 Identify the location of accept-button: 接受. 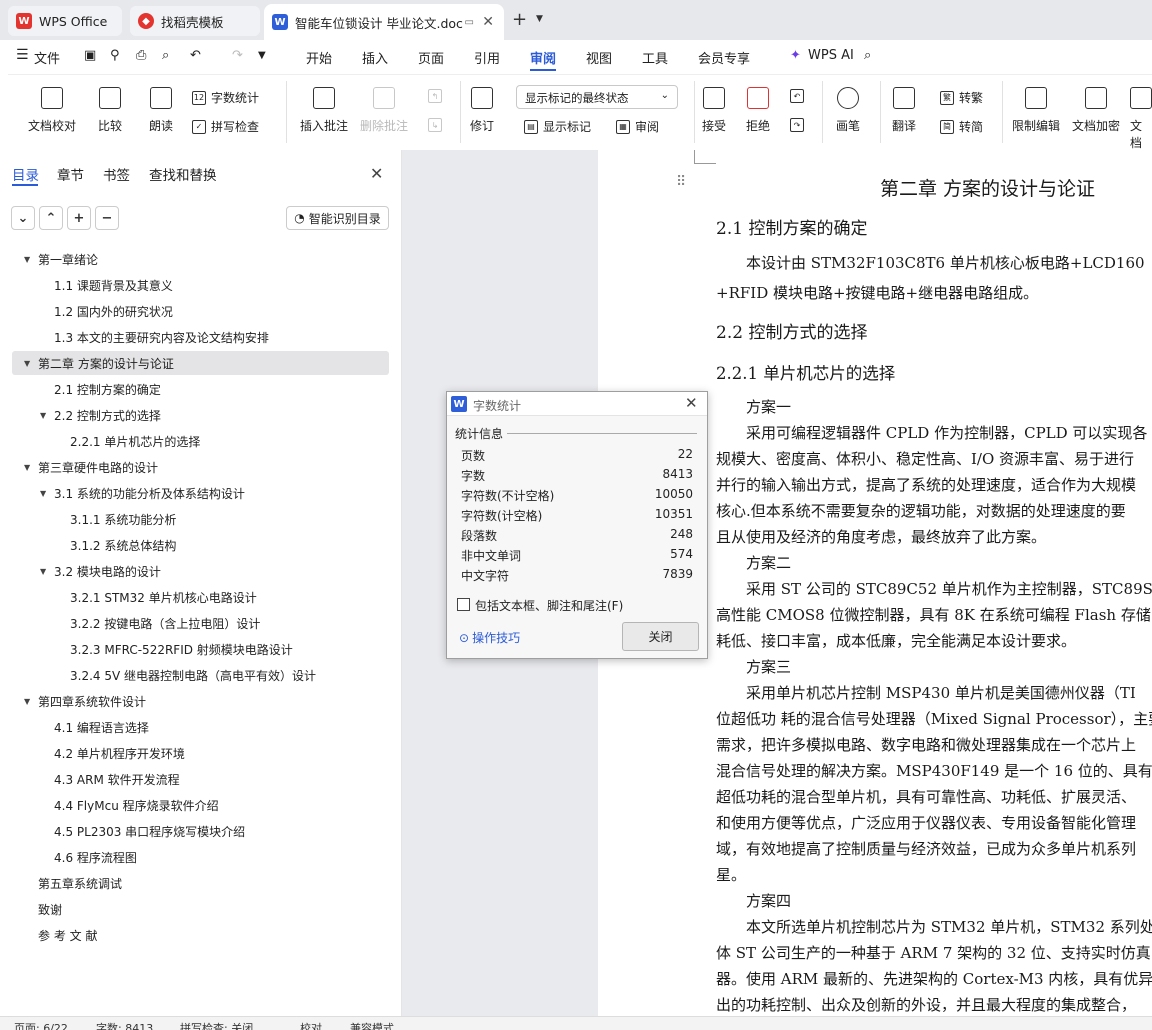
(714, 110).